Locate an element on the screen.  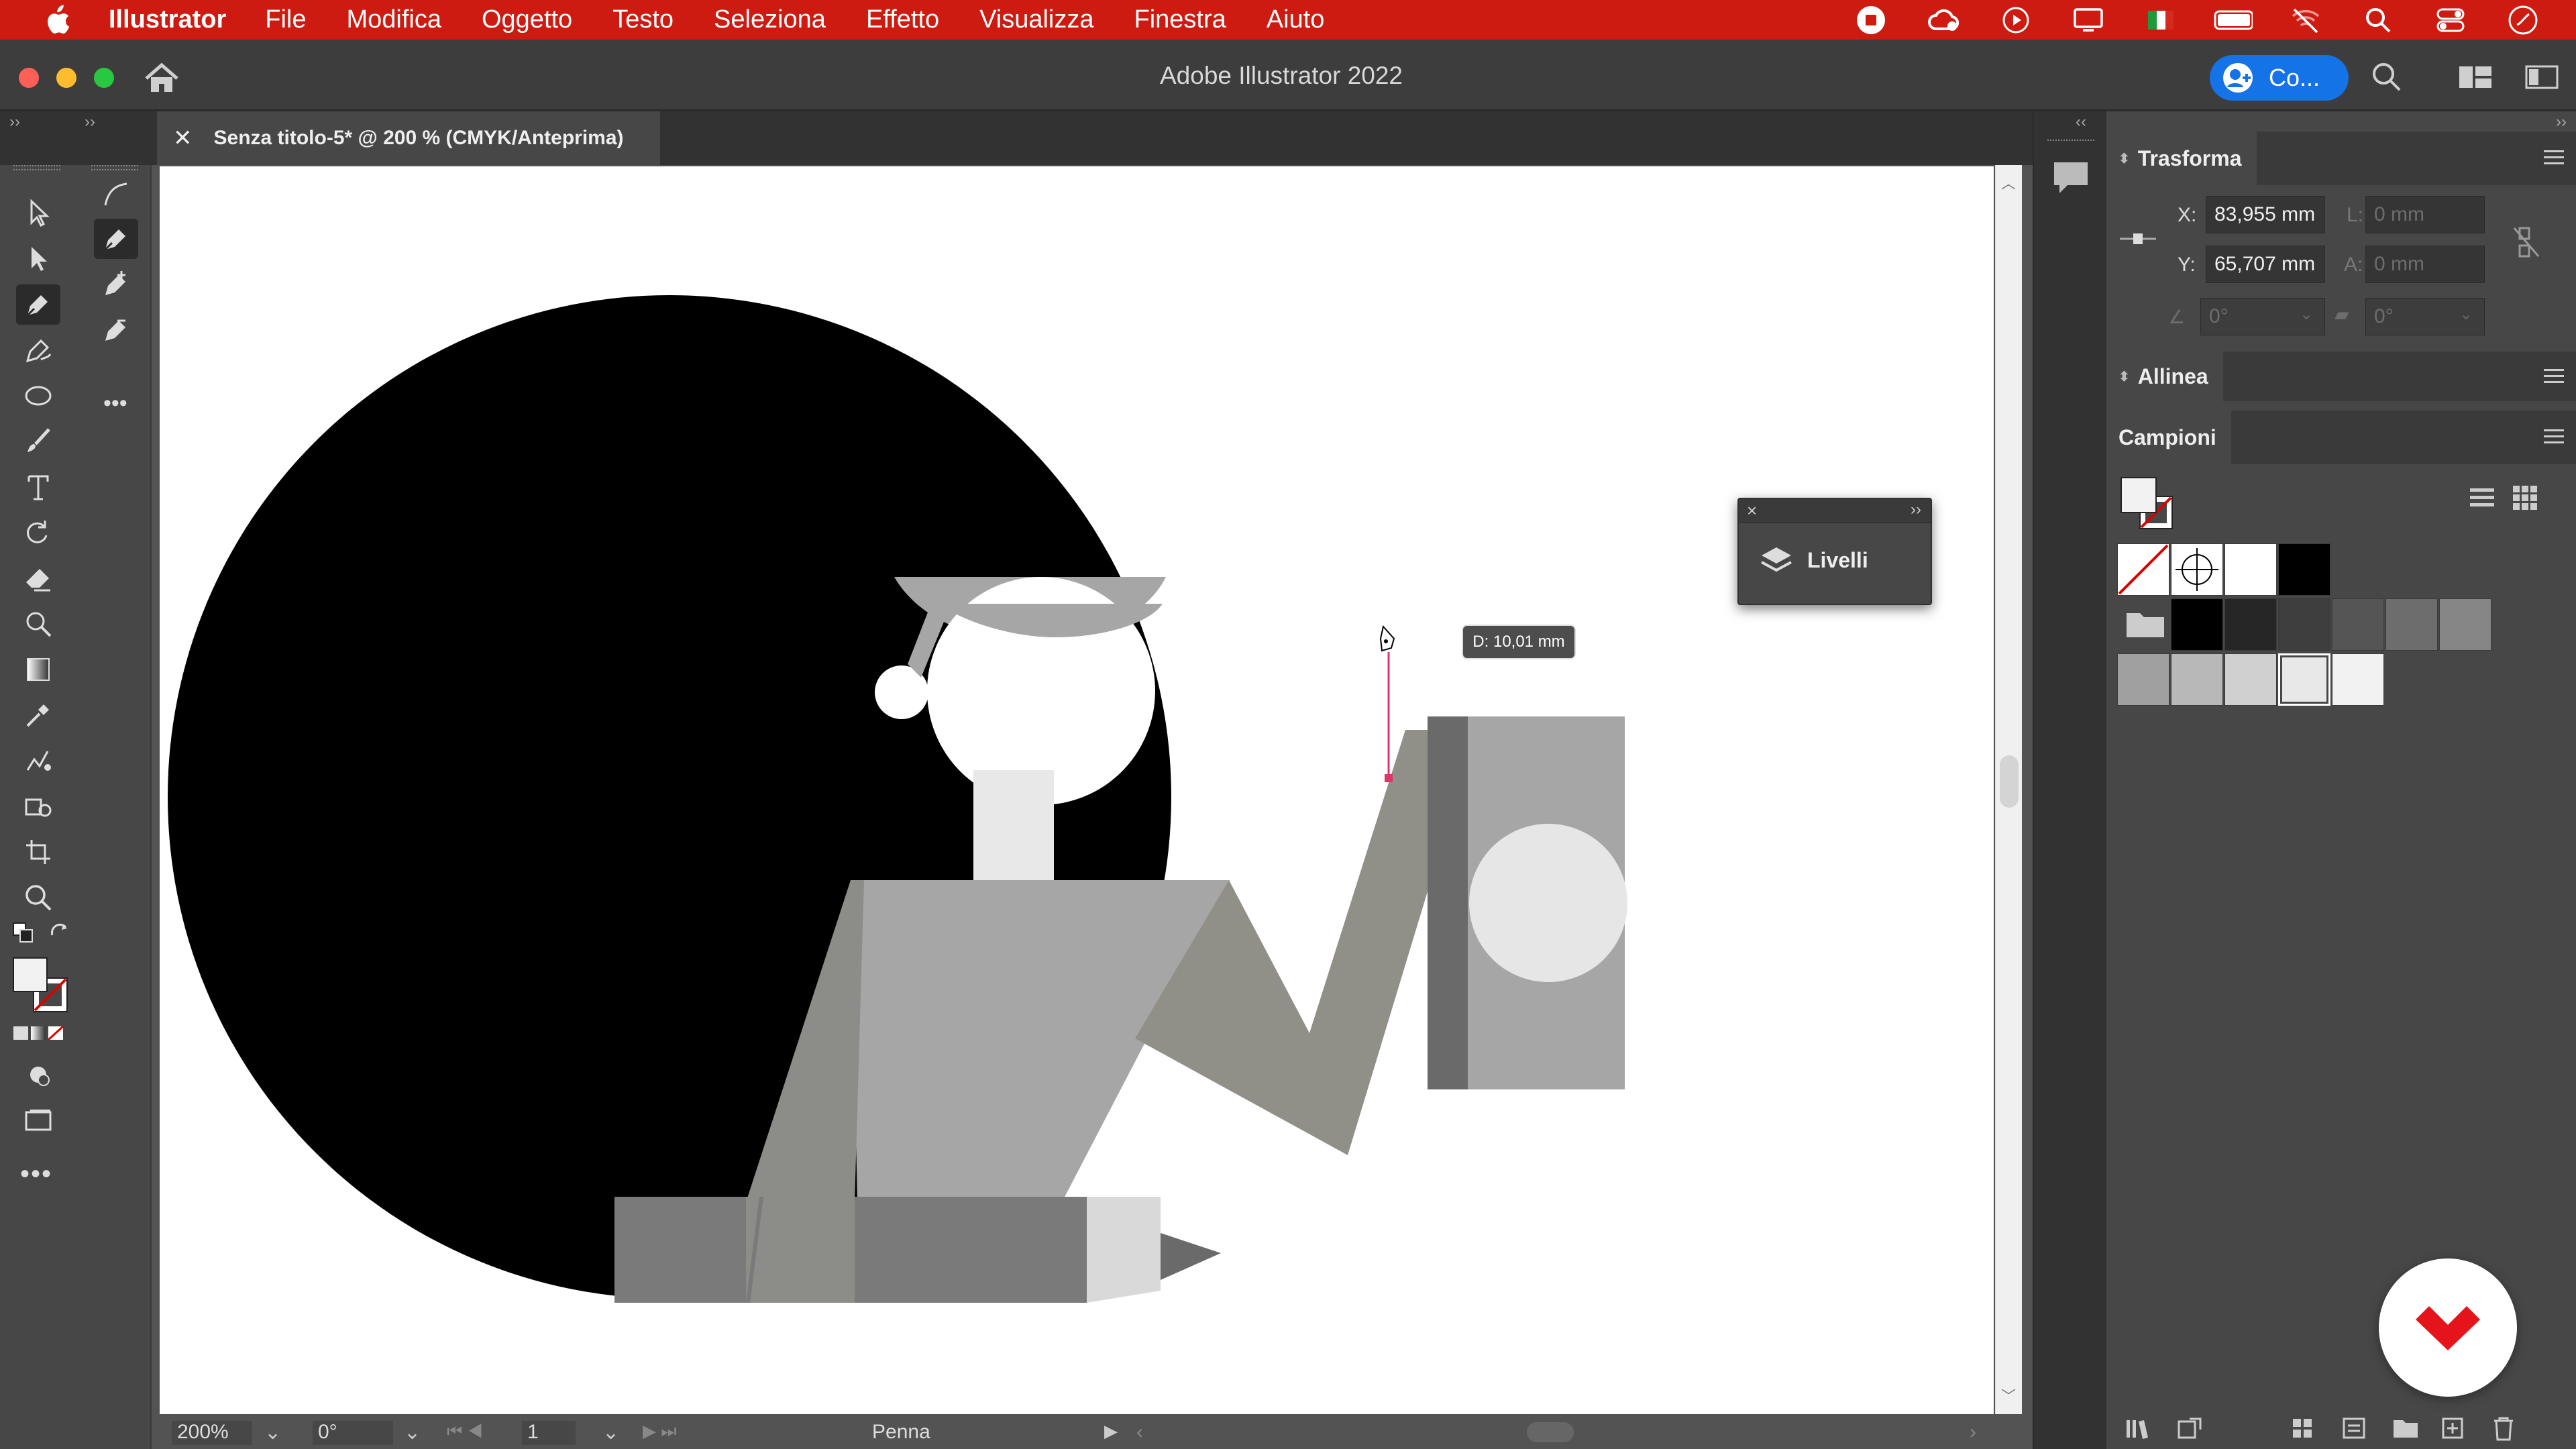
swap-colors-icon is located at coordinates (59, 934).